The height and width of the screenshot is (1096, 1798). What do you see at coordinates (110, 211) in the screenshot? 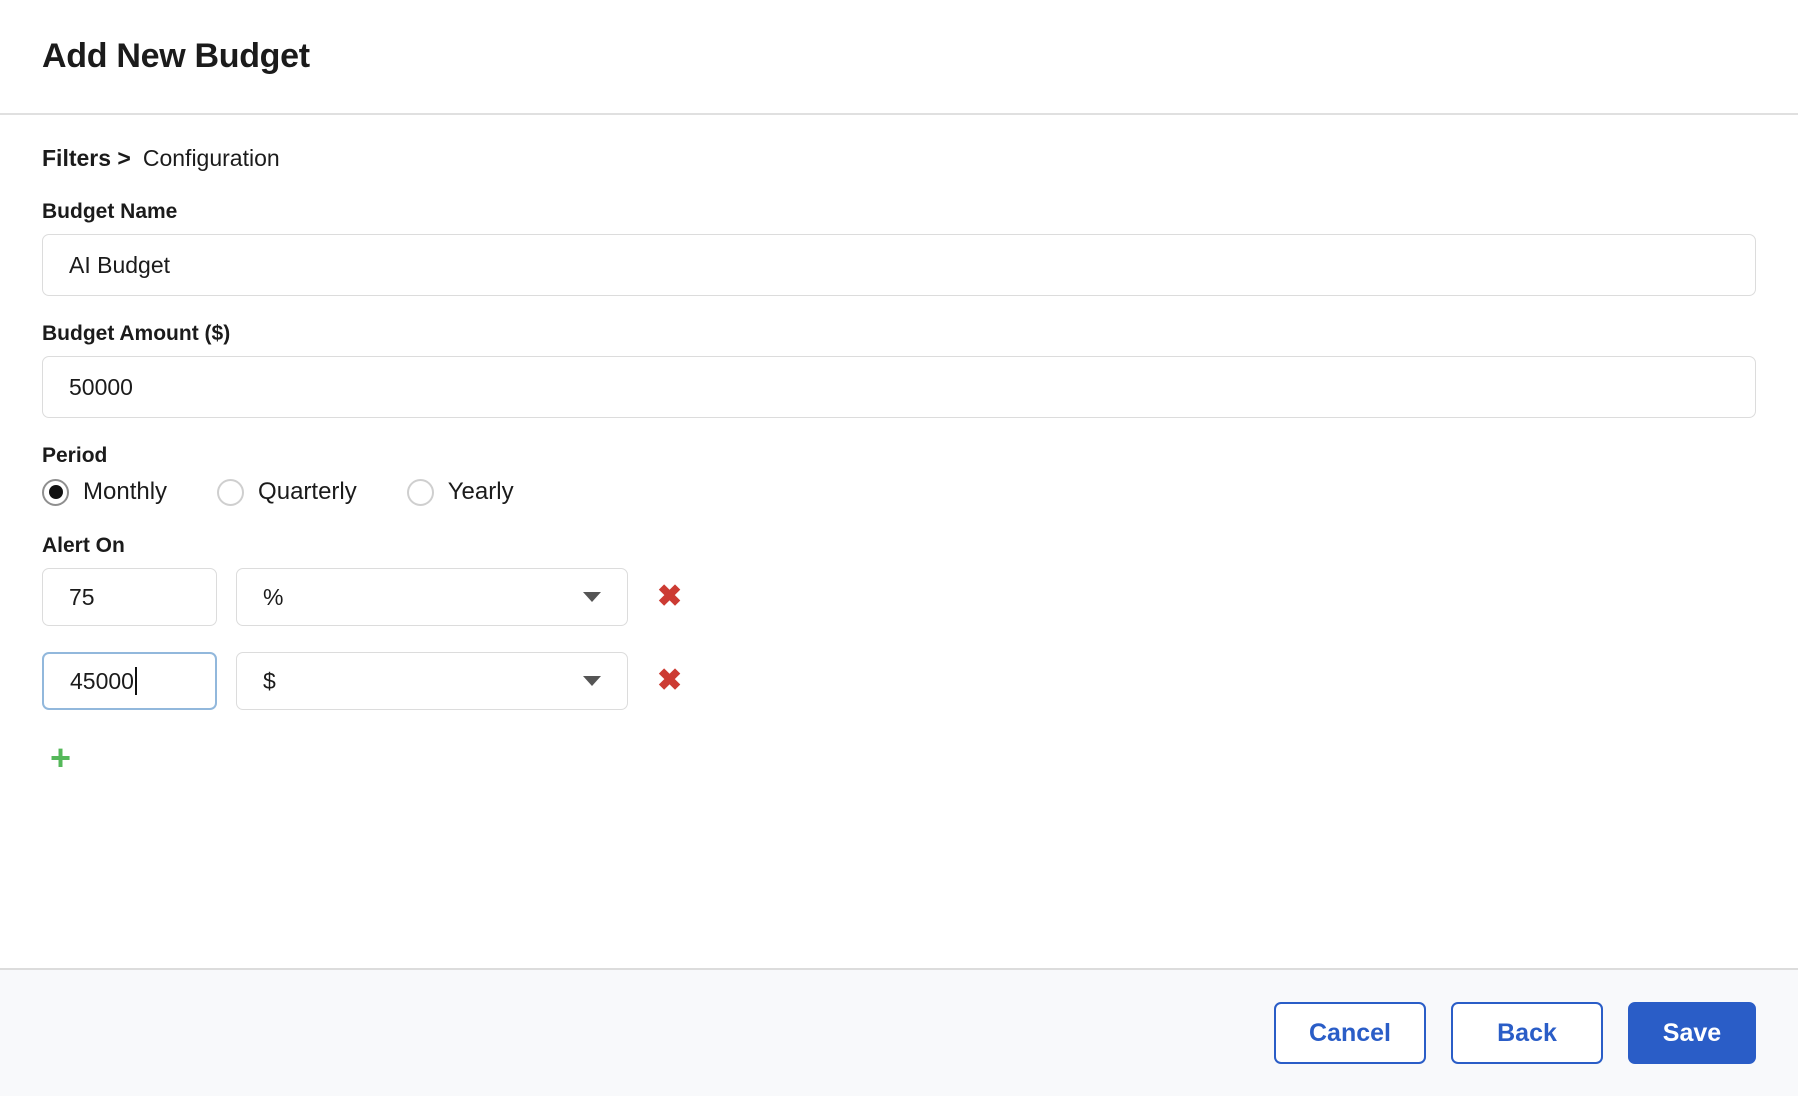
I see `budget-name-label: Budget Name` at bounding box center [110, 211].